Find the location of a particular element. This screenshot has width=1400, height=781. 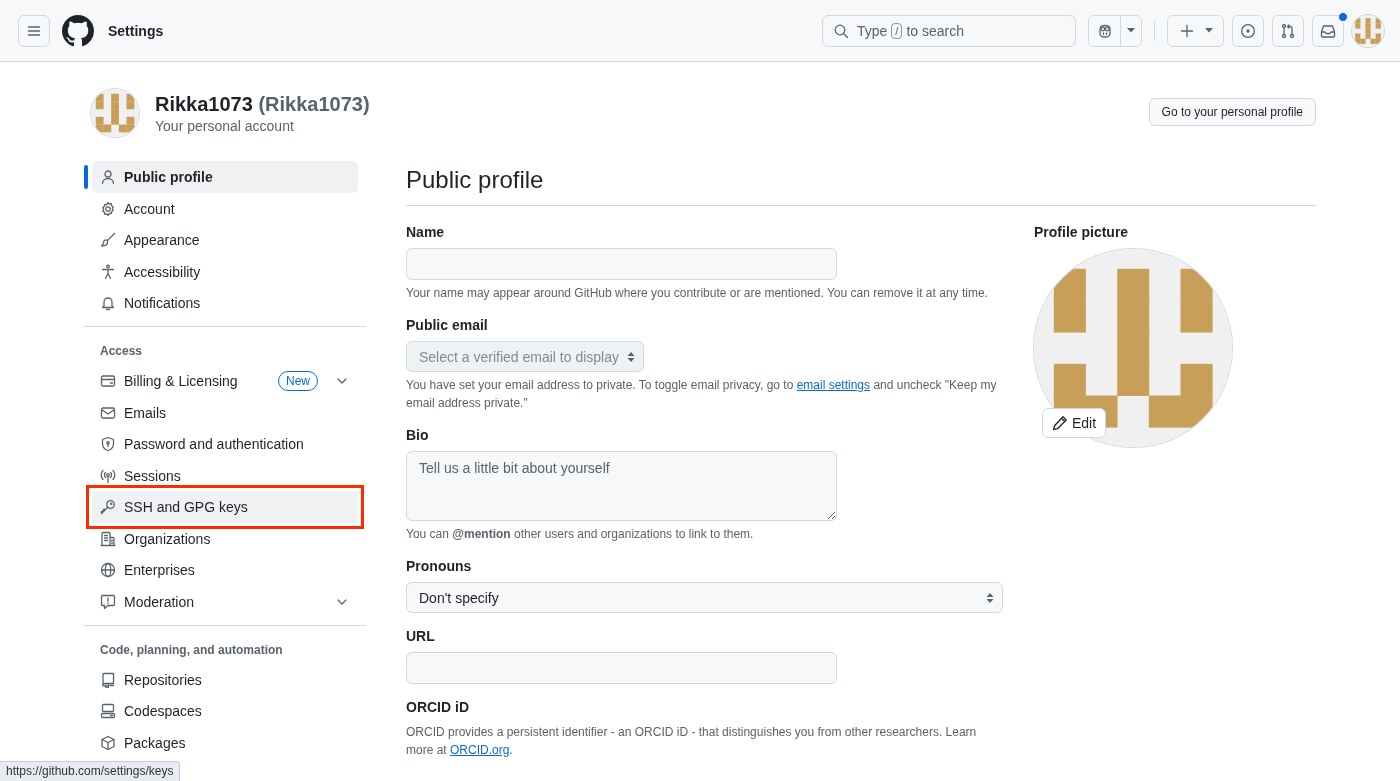

sidebar-item-label: Accessibility is located at coordinates (163, 271).